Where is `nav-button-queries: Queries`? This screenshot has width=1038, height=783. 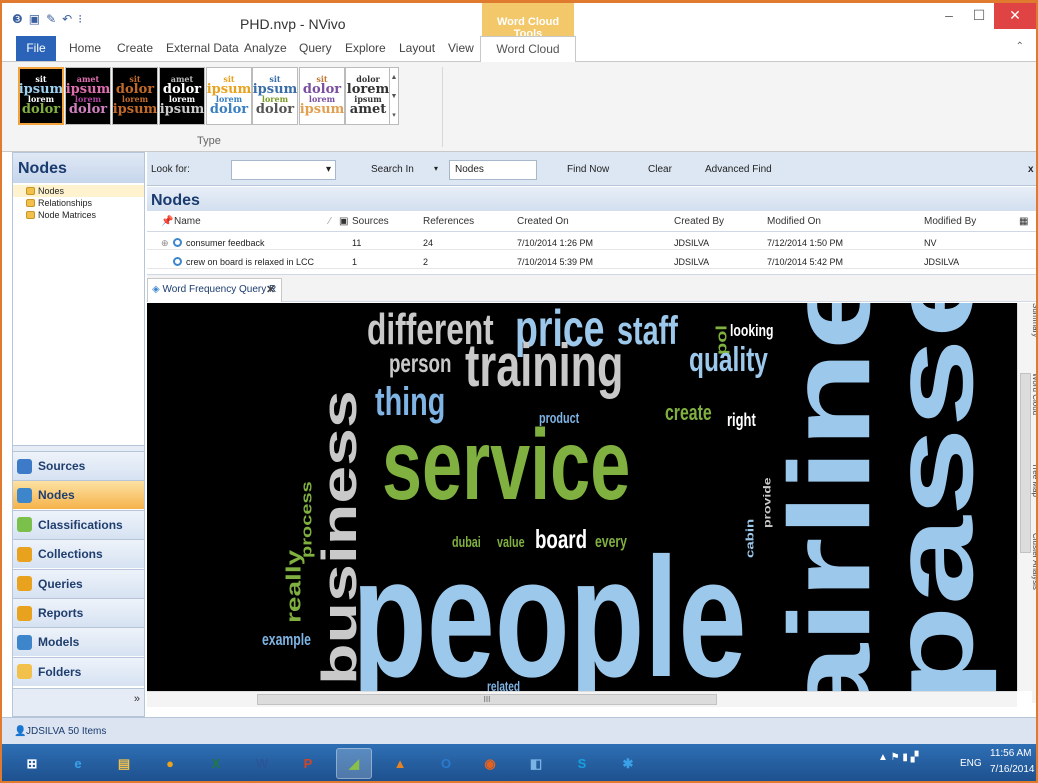
nav-button-queries: Queries is located at coordinates (78, 583).